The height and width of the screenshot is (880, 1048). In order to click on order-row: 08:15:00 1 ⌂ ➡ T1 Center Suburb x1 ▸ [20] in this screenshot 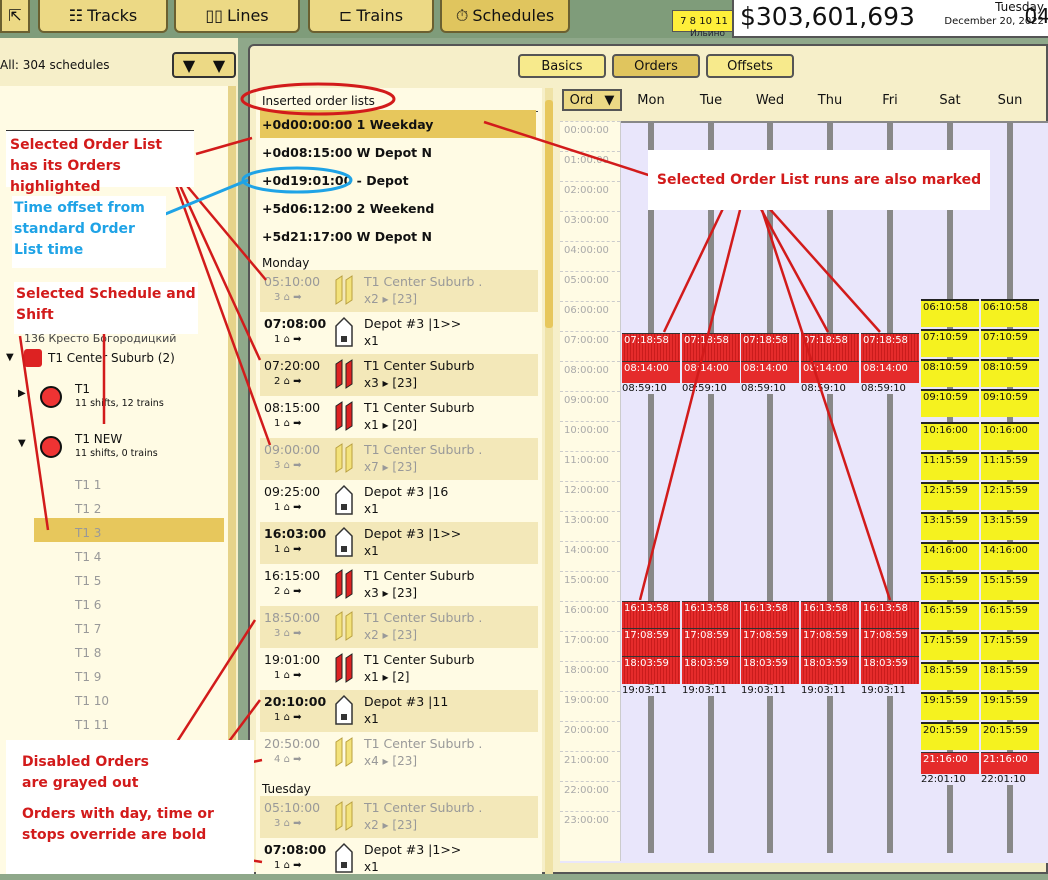, I will do `click(399, 417)`.